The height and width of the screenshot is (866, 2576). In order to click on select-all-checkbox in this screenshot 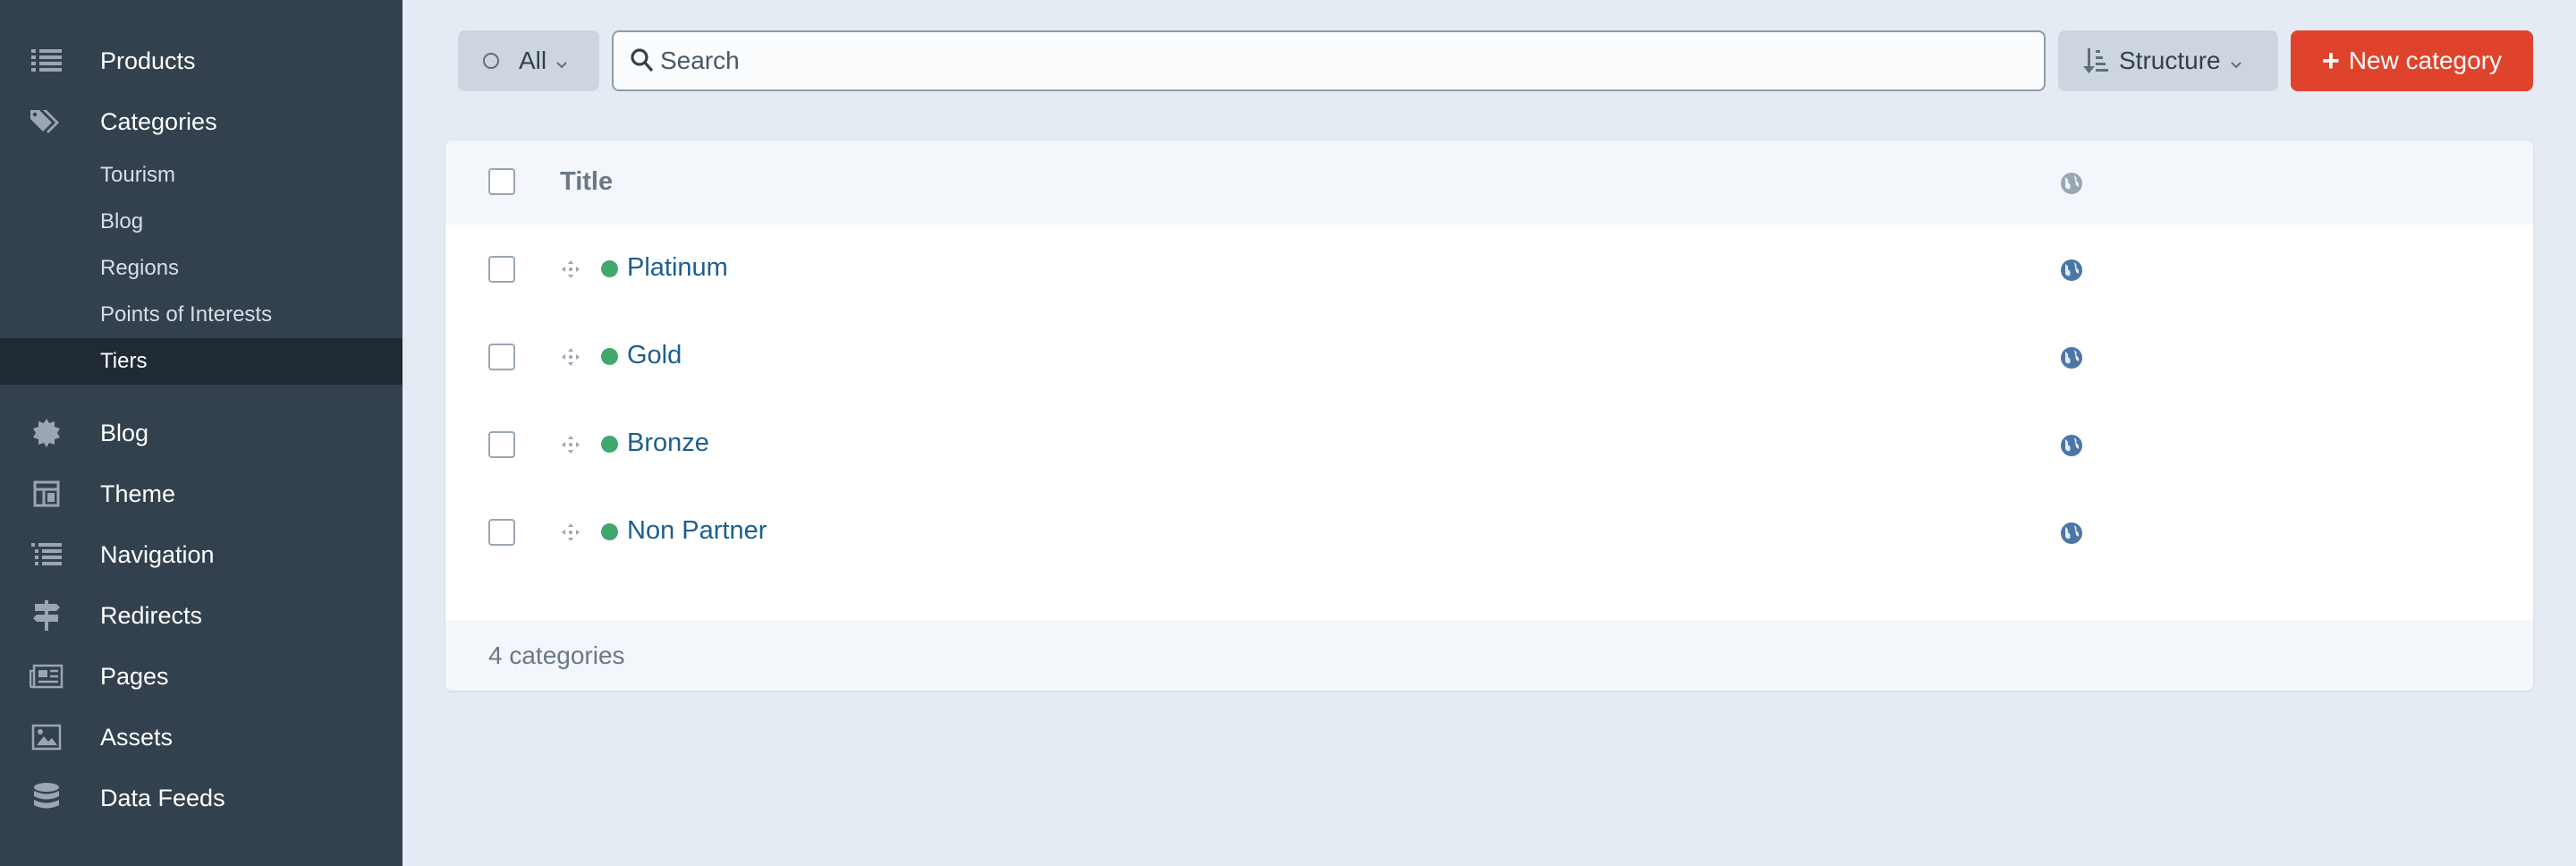, I will do `click(501, 181)`.